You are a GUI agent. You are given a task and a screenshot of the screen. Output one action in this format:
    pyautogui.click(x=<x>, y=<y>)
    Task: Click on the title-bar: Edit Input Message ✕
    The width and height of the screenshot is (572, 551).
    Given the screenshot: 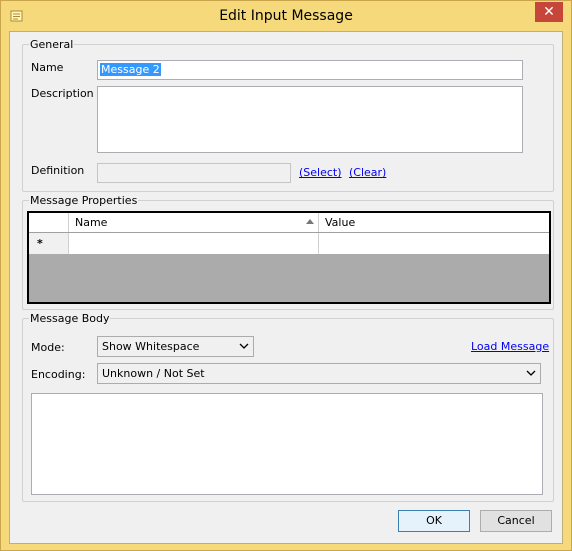 What is the action you would take?
    pyautogui.click(x=286, y=16)
    